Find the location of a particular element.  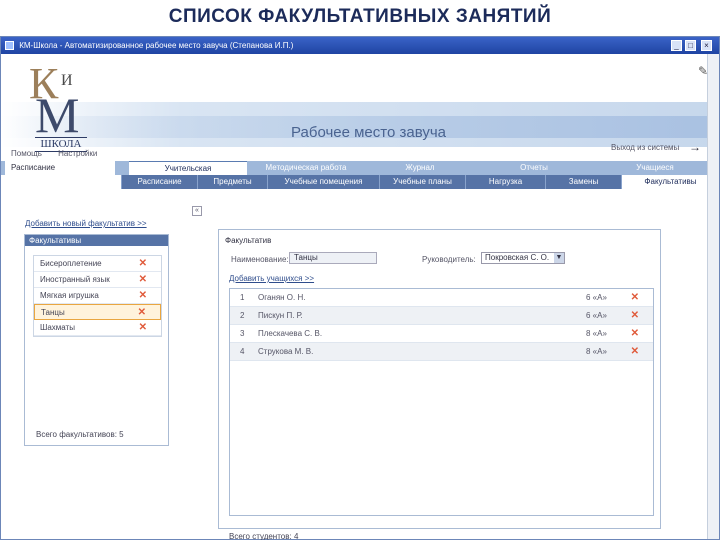

elective-name: Мягкая игрушка is located at coordinates (69, 295).